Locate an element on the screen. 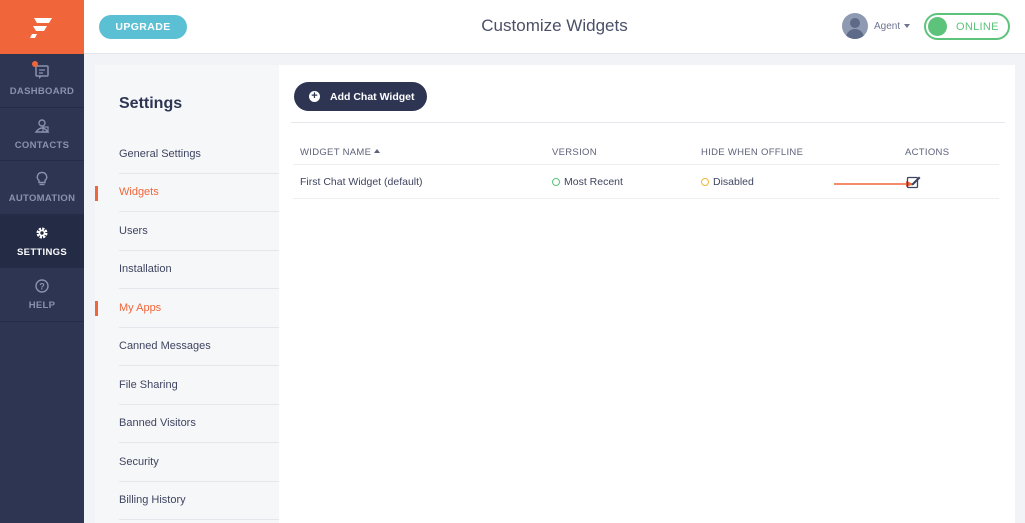 The width and height of the screenshot is (1025, 523). logo-icon is located at coordinates (41, 28).